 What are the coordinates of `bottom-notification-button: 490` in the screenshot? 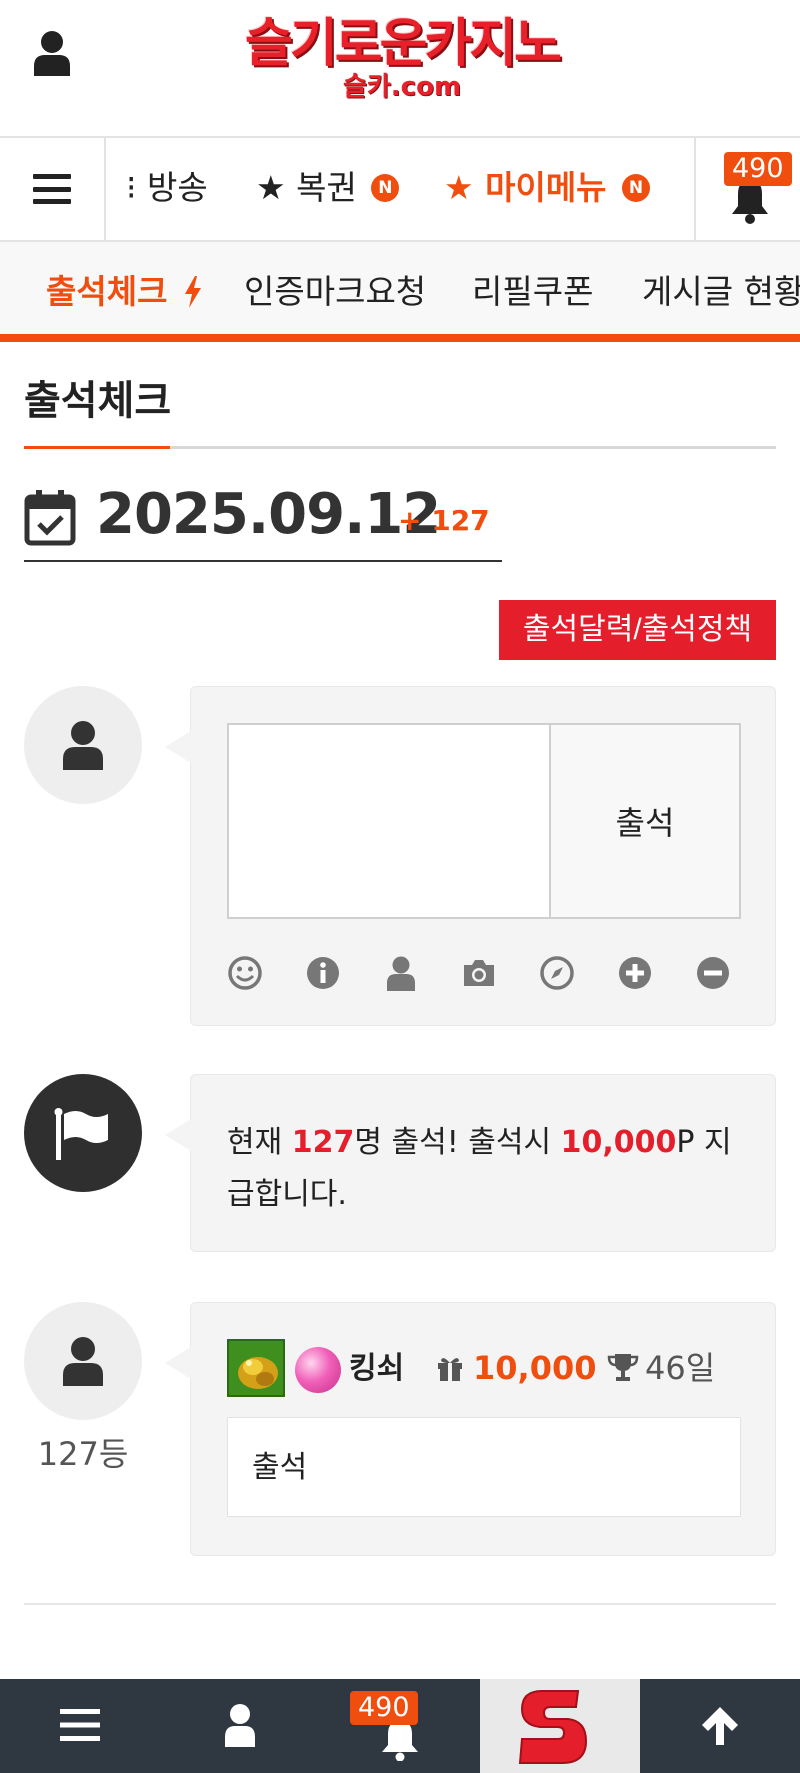 It's located at (400, 1726).